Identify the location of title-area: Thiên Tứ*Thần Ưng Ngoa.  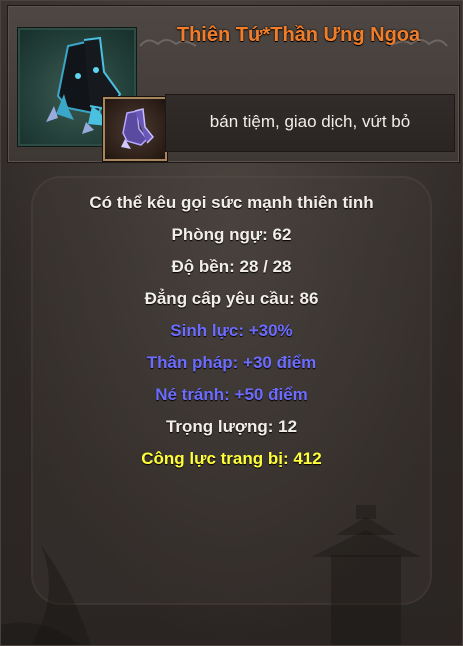
(298, 39).